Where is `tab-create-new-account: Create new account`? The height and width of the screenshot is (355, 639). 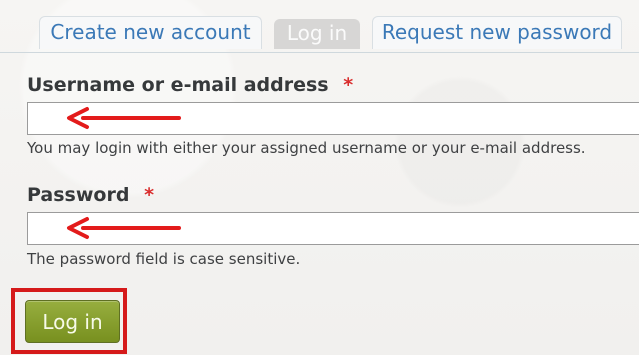 tab-create-new-account: Create new account is located at coordinates (150, 32).